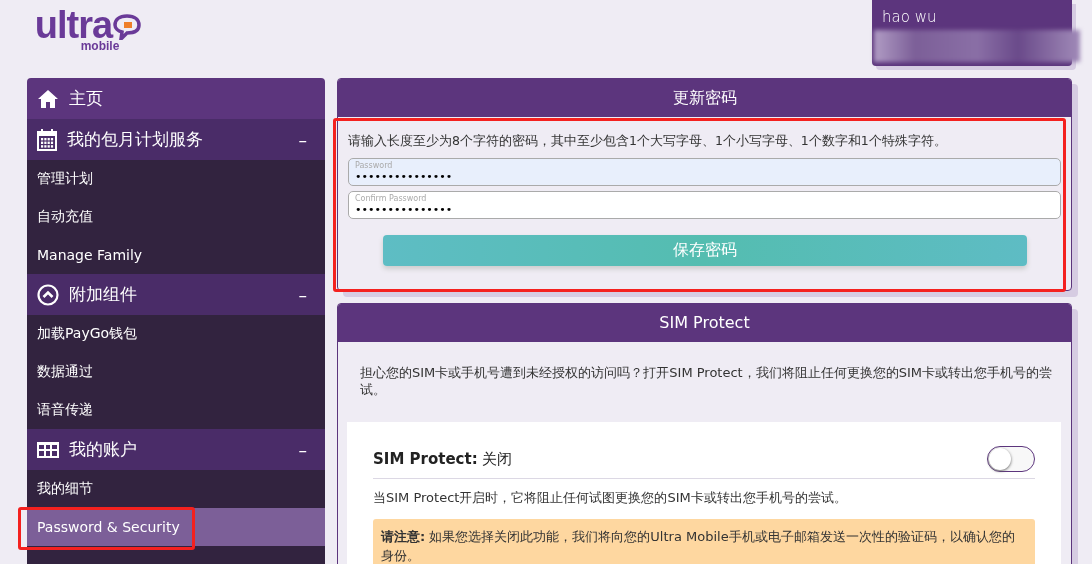  Describe the element at coordinates (176, 217) in the screenshot. I see `sidebar-item: 自动充值` at that location.